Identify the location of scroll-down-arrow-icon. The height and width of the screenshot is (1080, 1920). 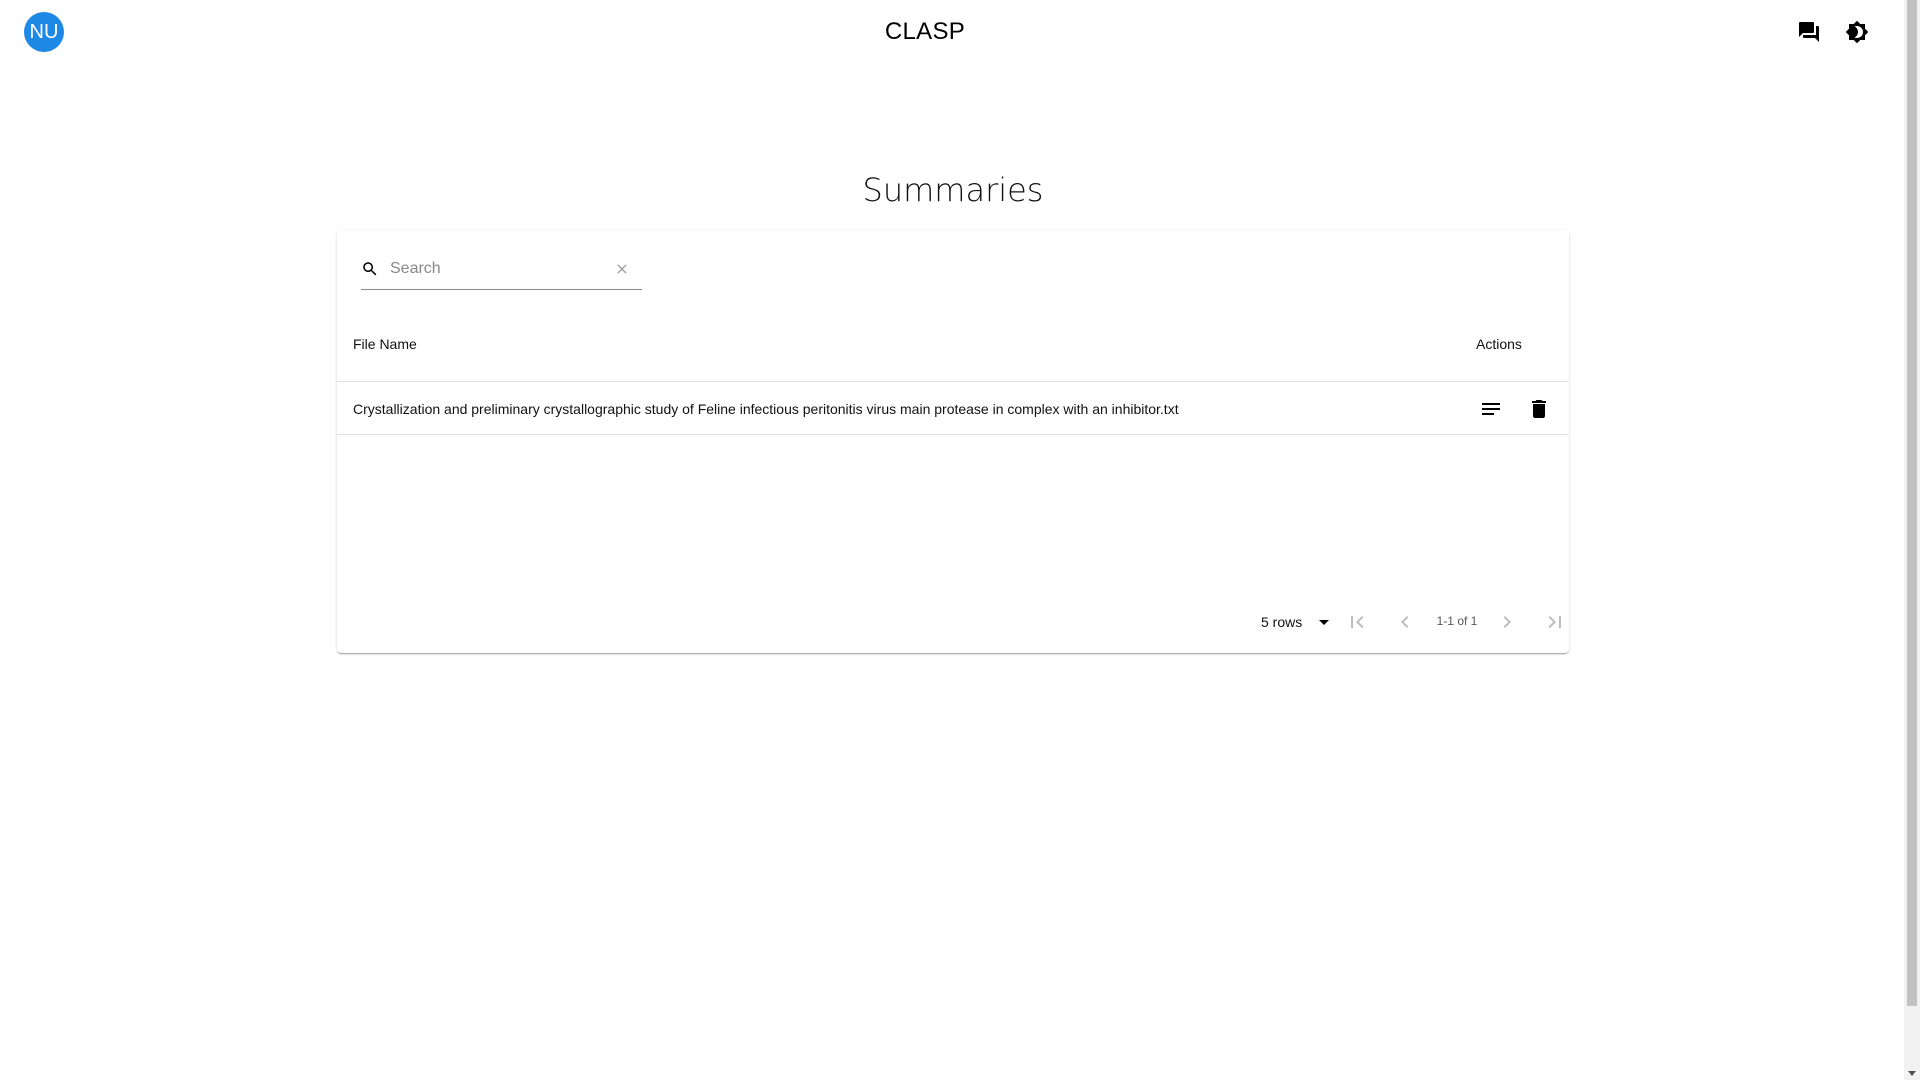
(1912, 1073).